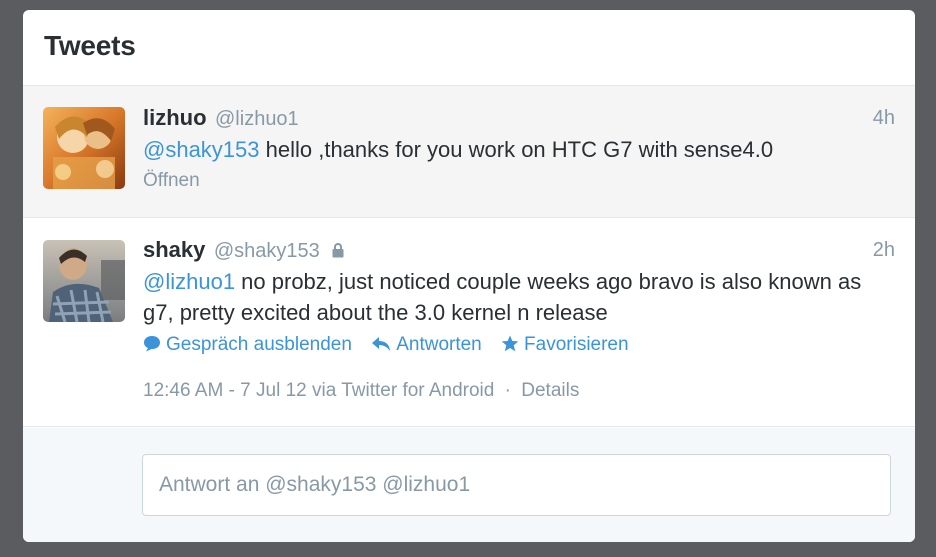 This screenshot has width=936, height=557. What do you see at coordinates (439, 344) in the screenshot?
I see `reply-label: Antworten` at bounding box center [439, 344].